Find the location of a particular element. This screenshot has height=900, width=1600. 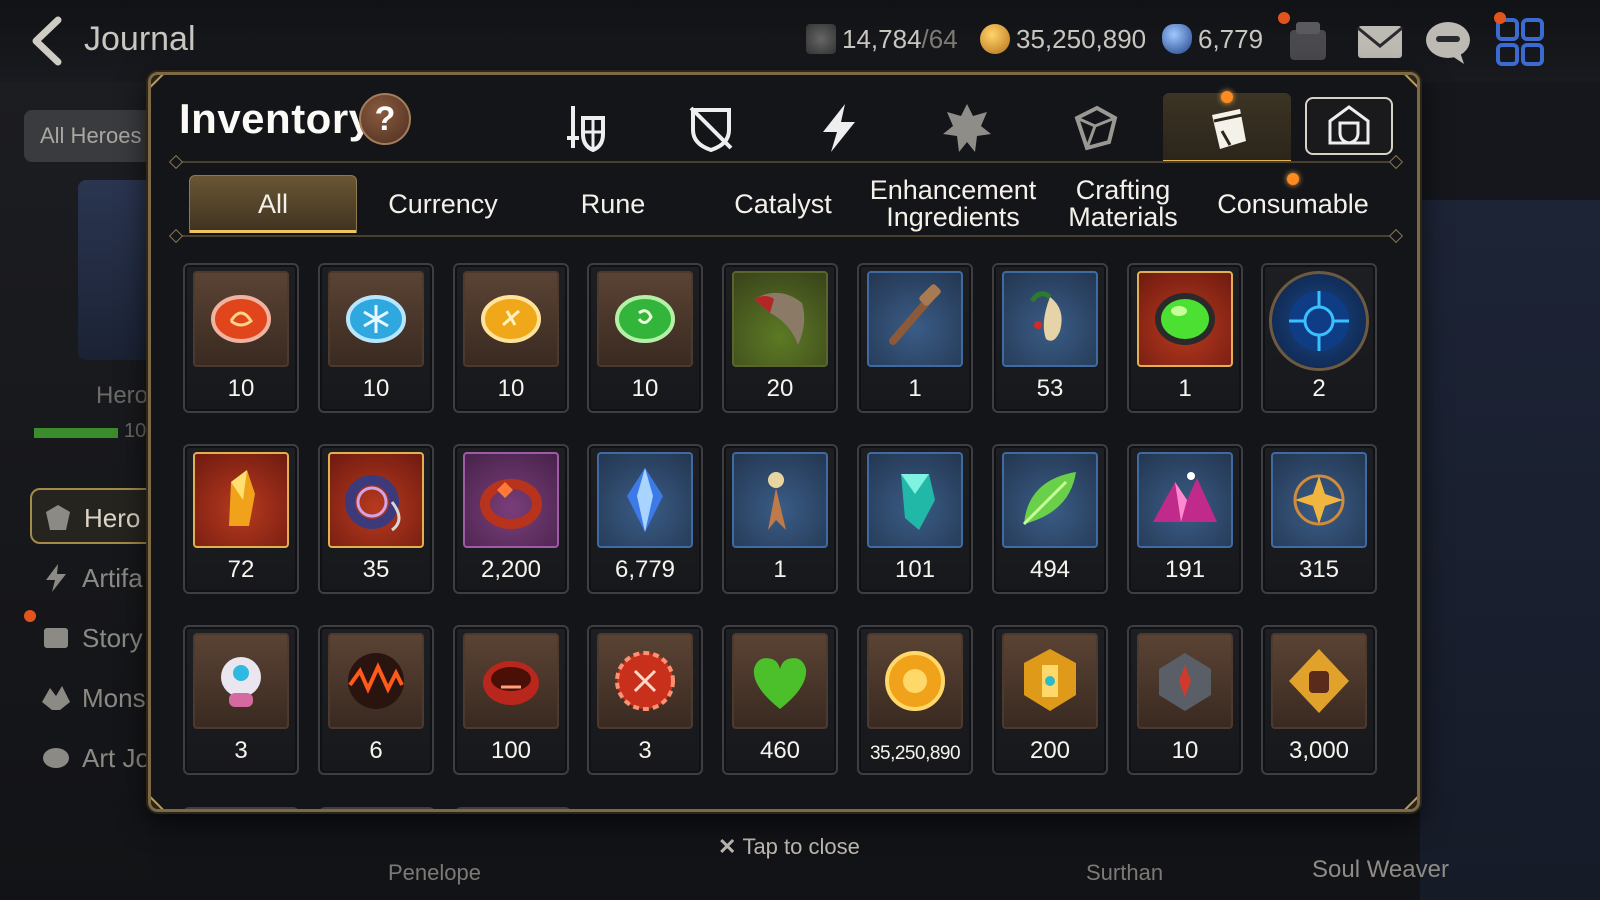

gold-counter: 35,250,890 is located at coordinates (1063, 39).